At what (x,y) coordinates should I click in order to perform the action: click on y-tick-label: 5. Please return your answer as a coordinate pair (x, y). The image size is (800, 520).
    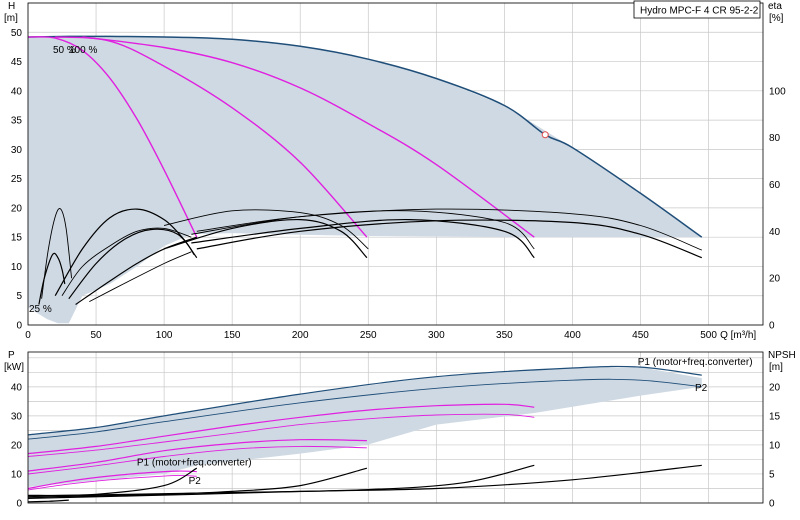
    Looking at the image, I should click on (19, 296).